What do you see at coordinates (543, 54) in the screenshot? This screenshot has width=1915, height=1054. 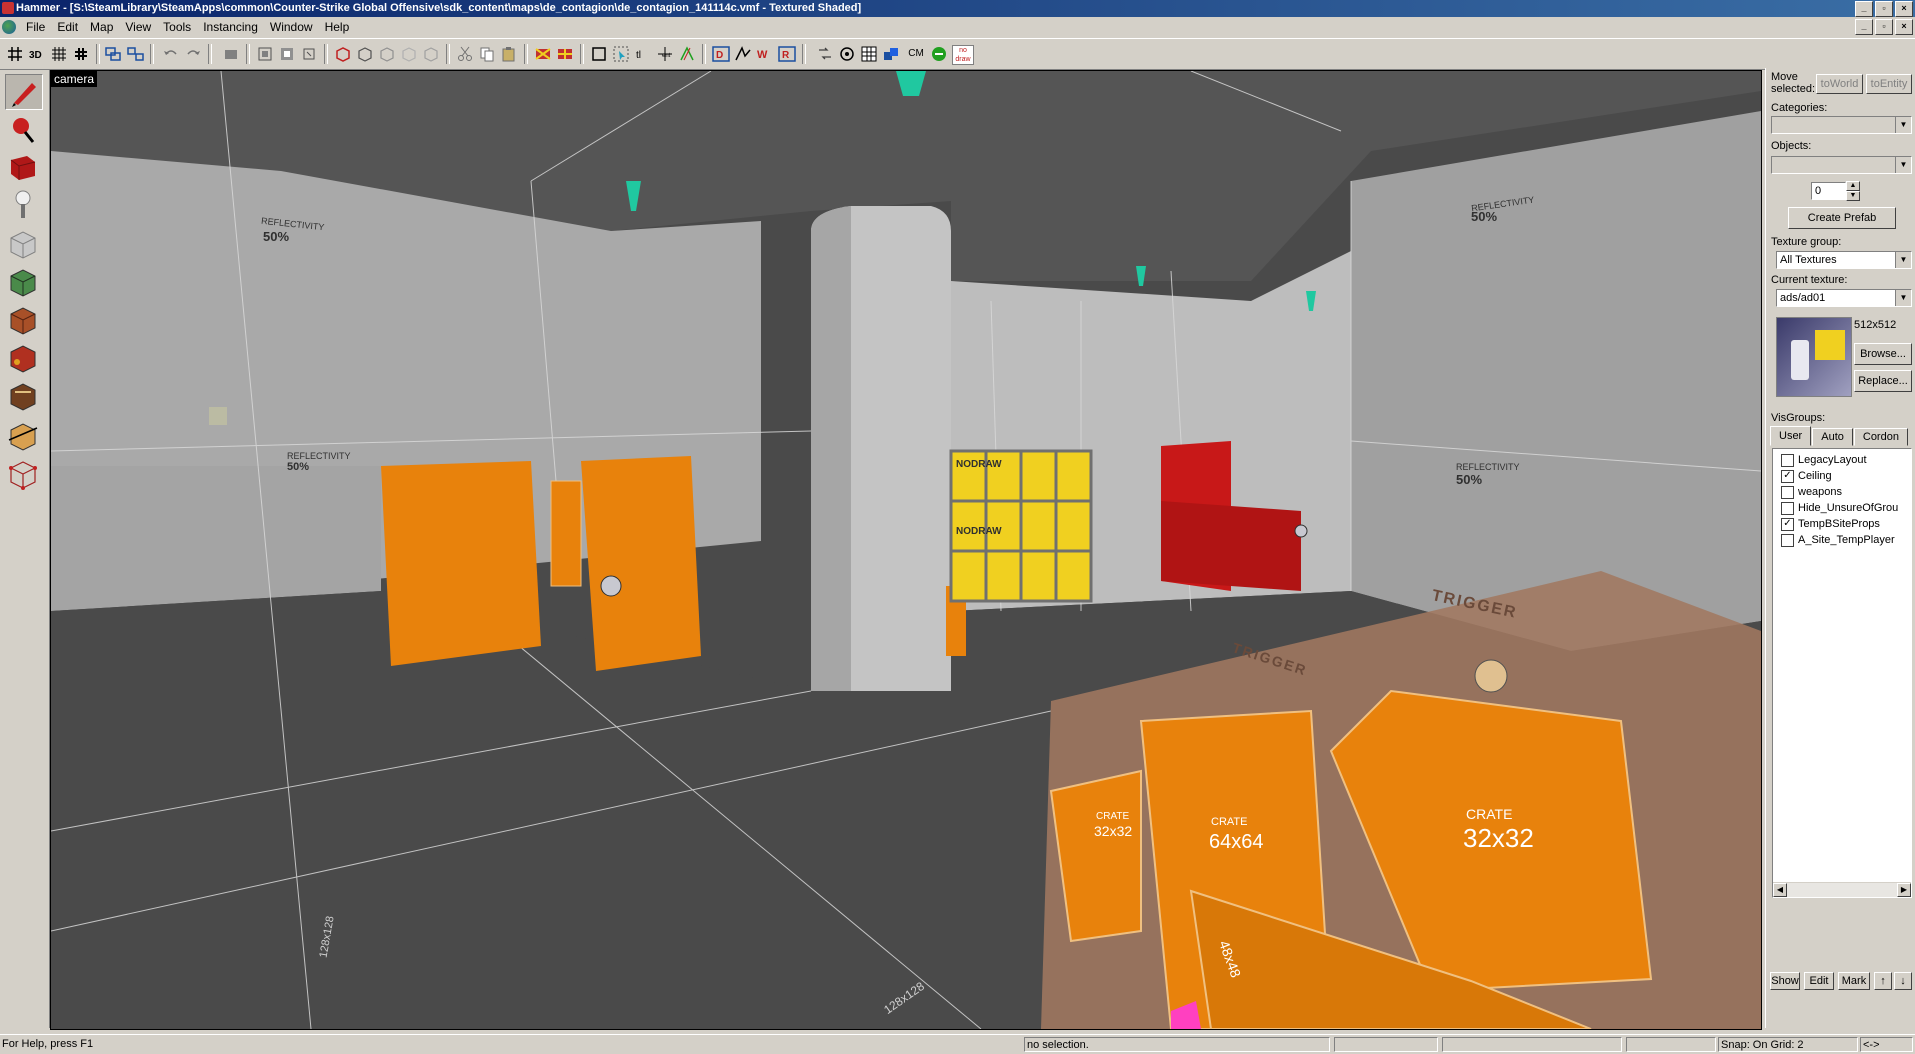 I see `texture-lock-icon` at bounding box center [543, 54].